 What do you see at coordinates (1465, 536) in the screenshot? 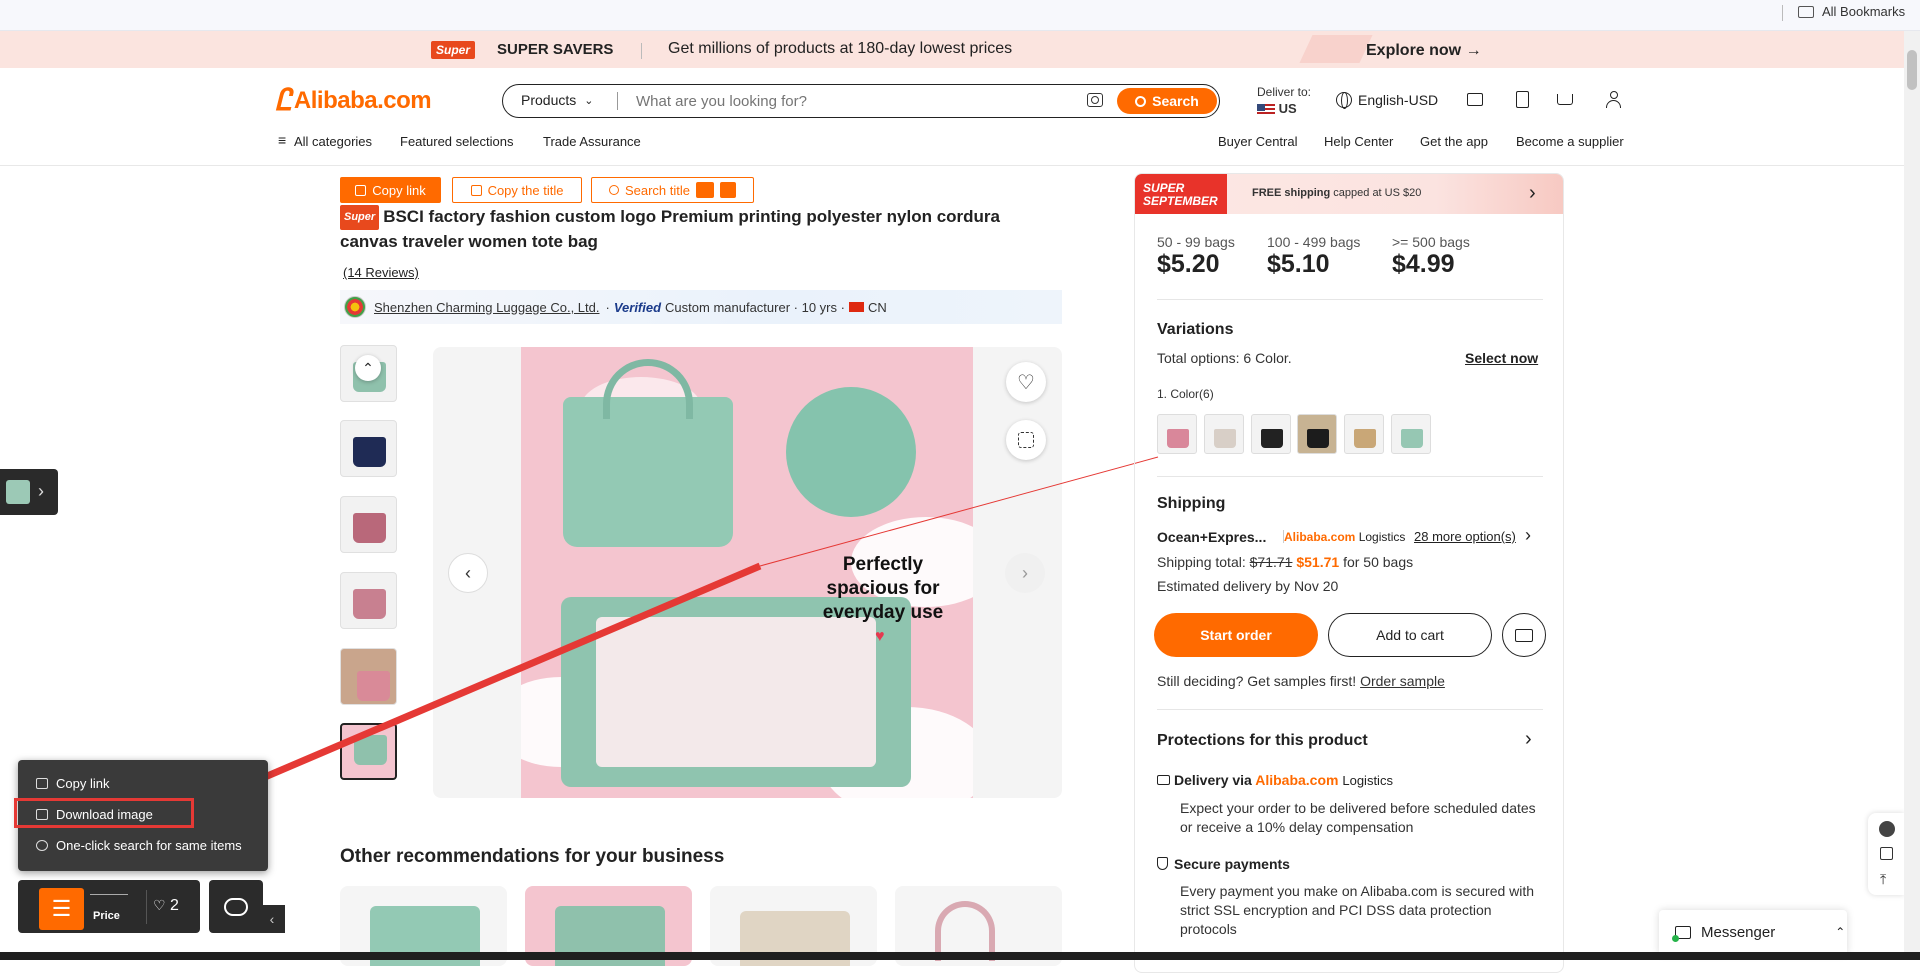
I see `more-shipping-options-link: 28 more option(s)` at bounding box center [1465, 536].